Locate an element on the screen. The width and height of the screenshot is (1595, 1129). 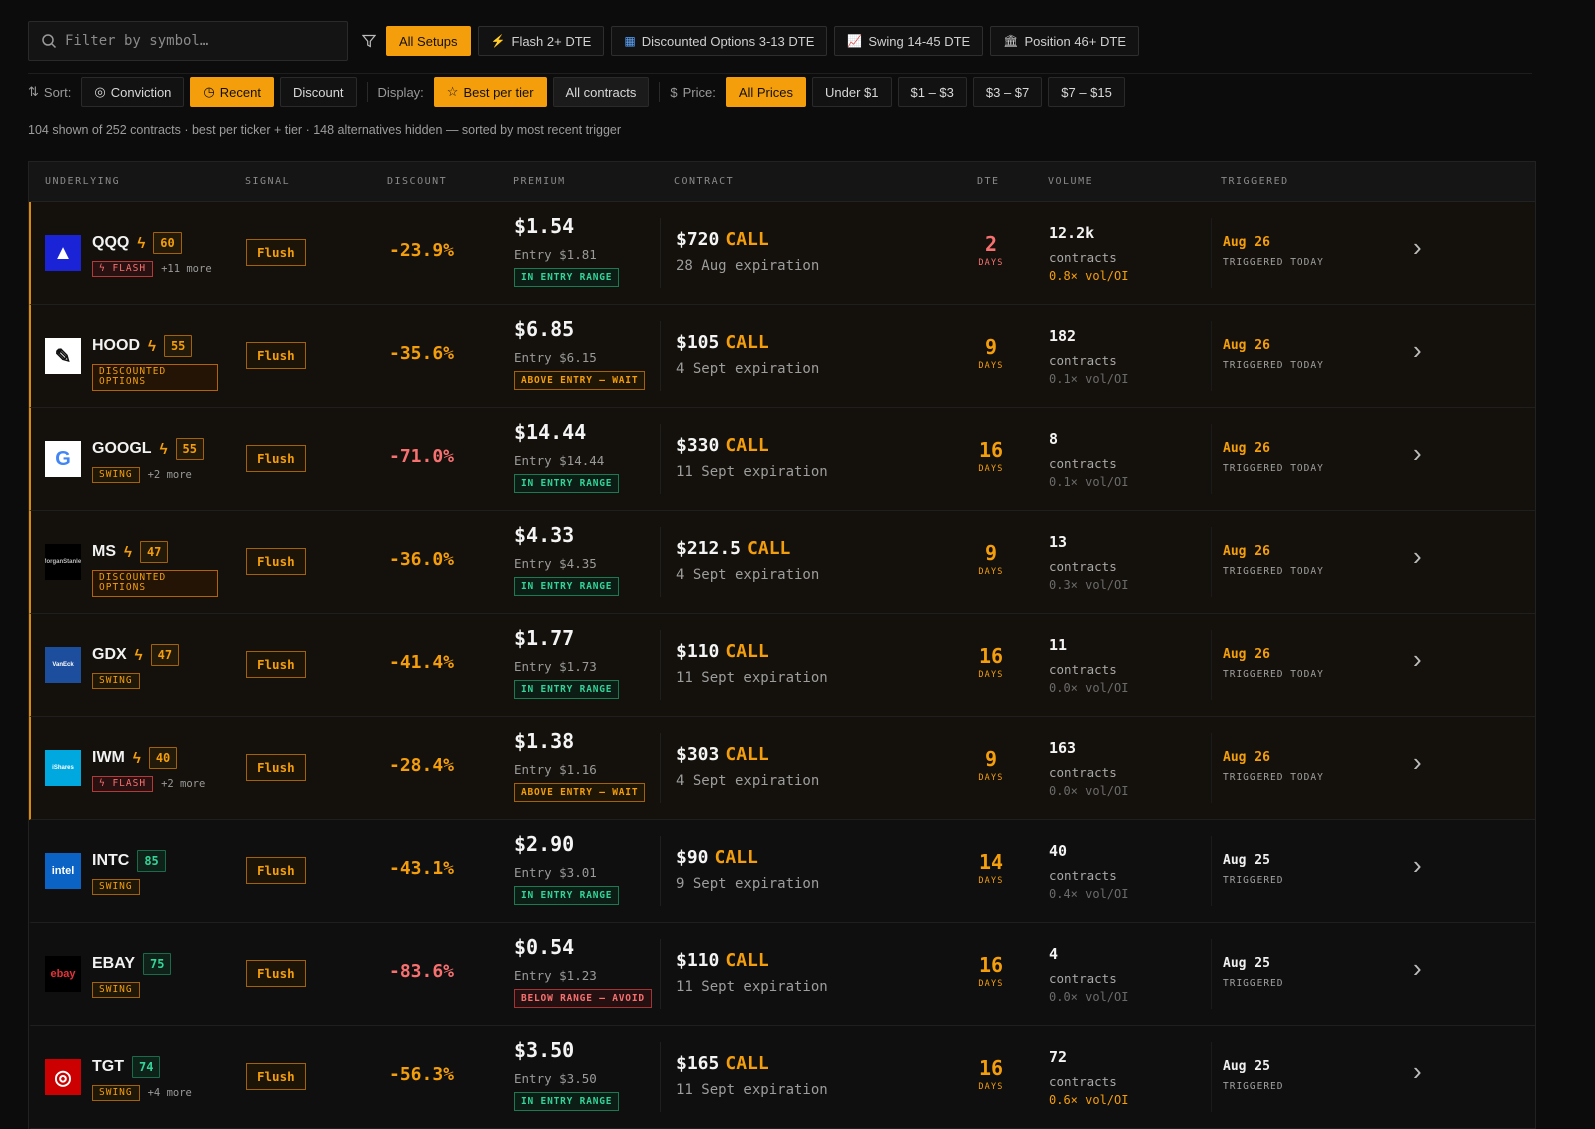
price-chip-3: $3 – $7 is located at coordinates (1007, 92).